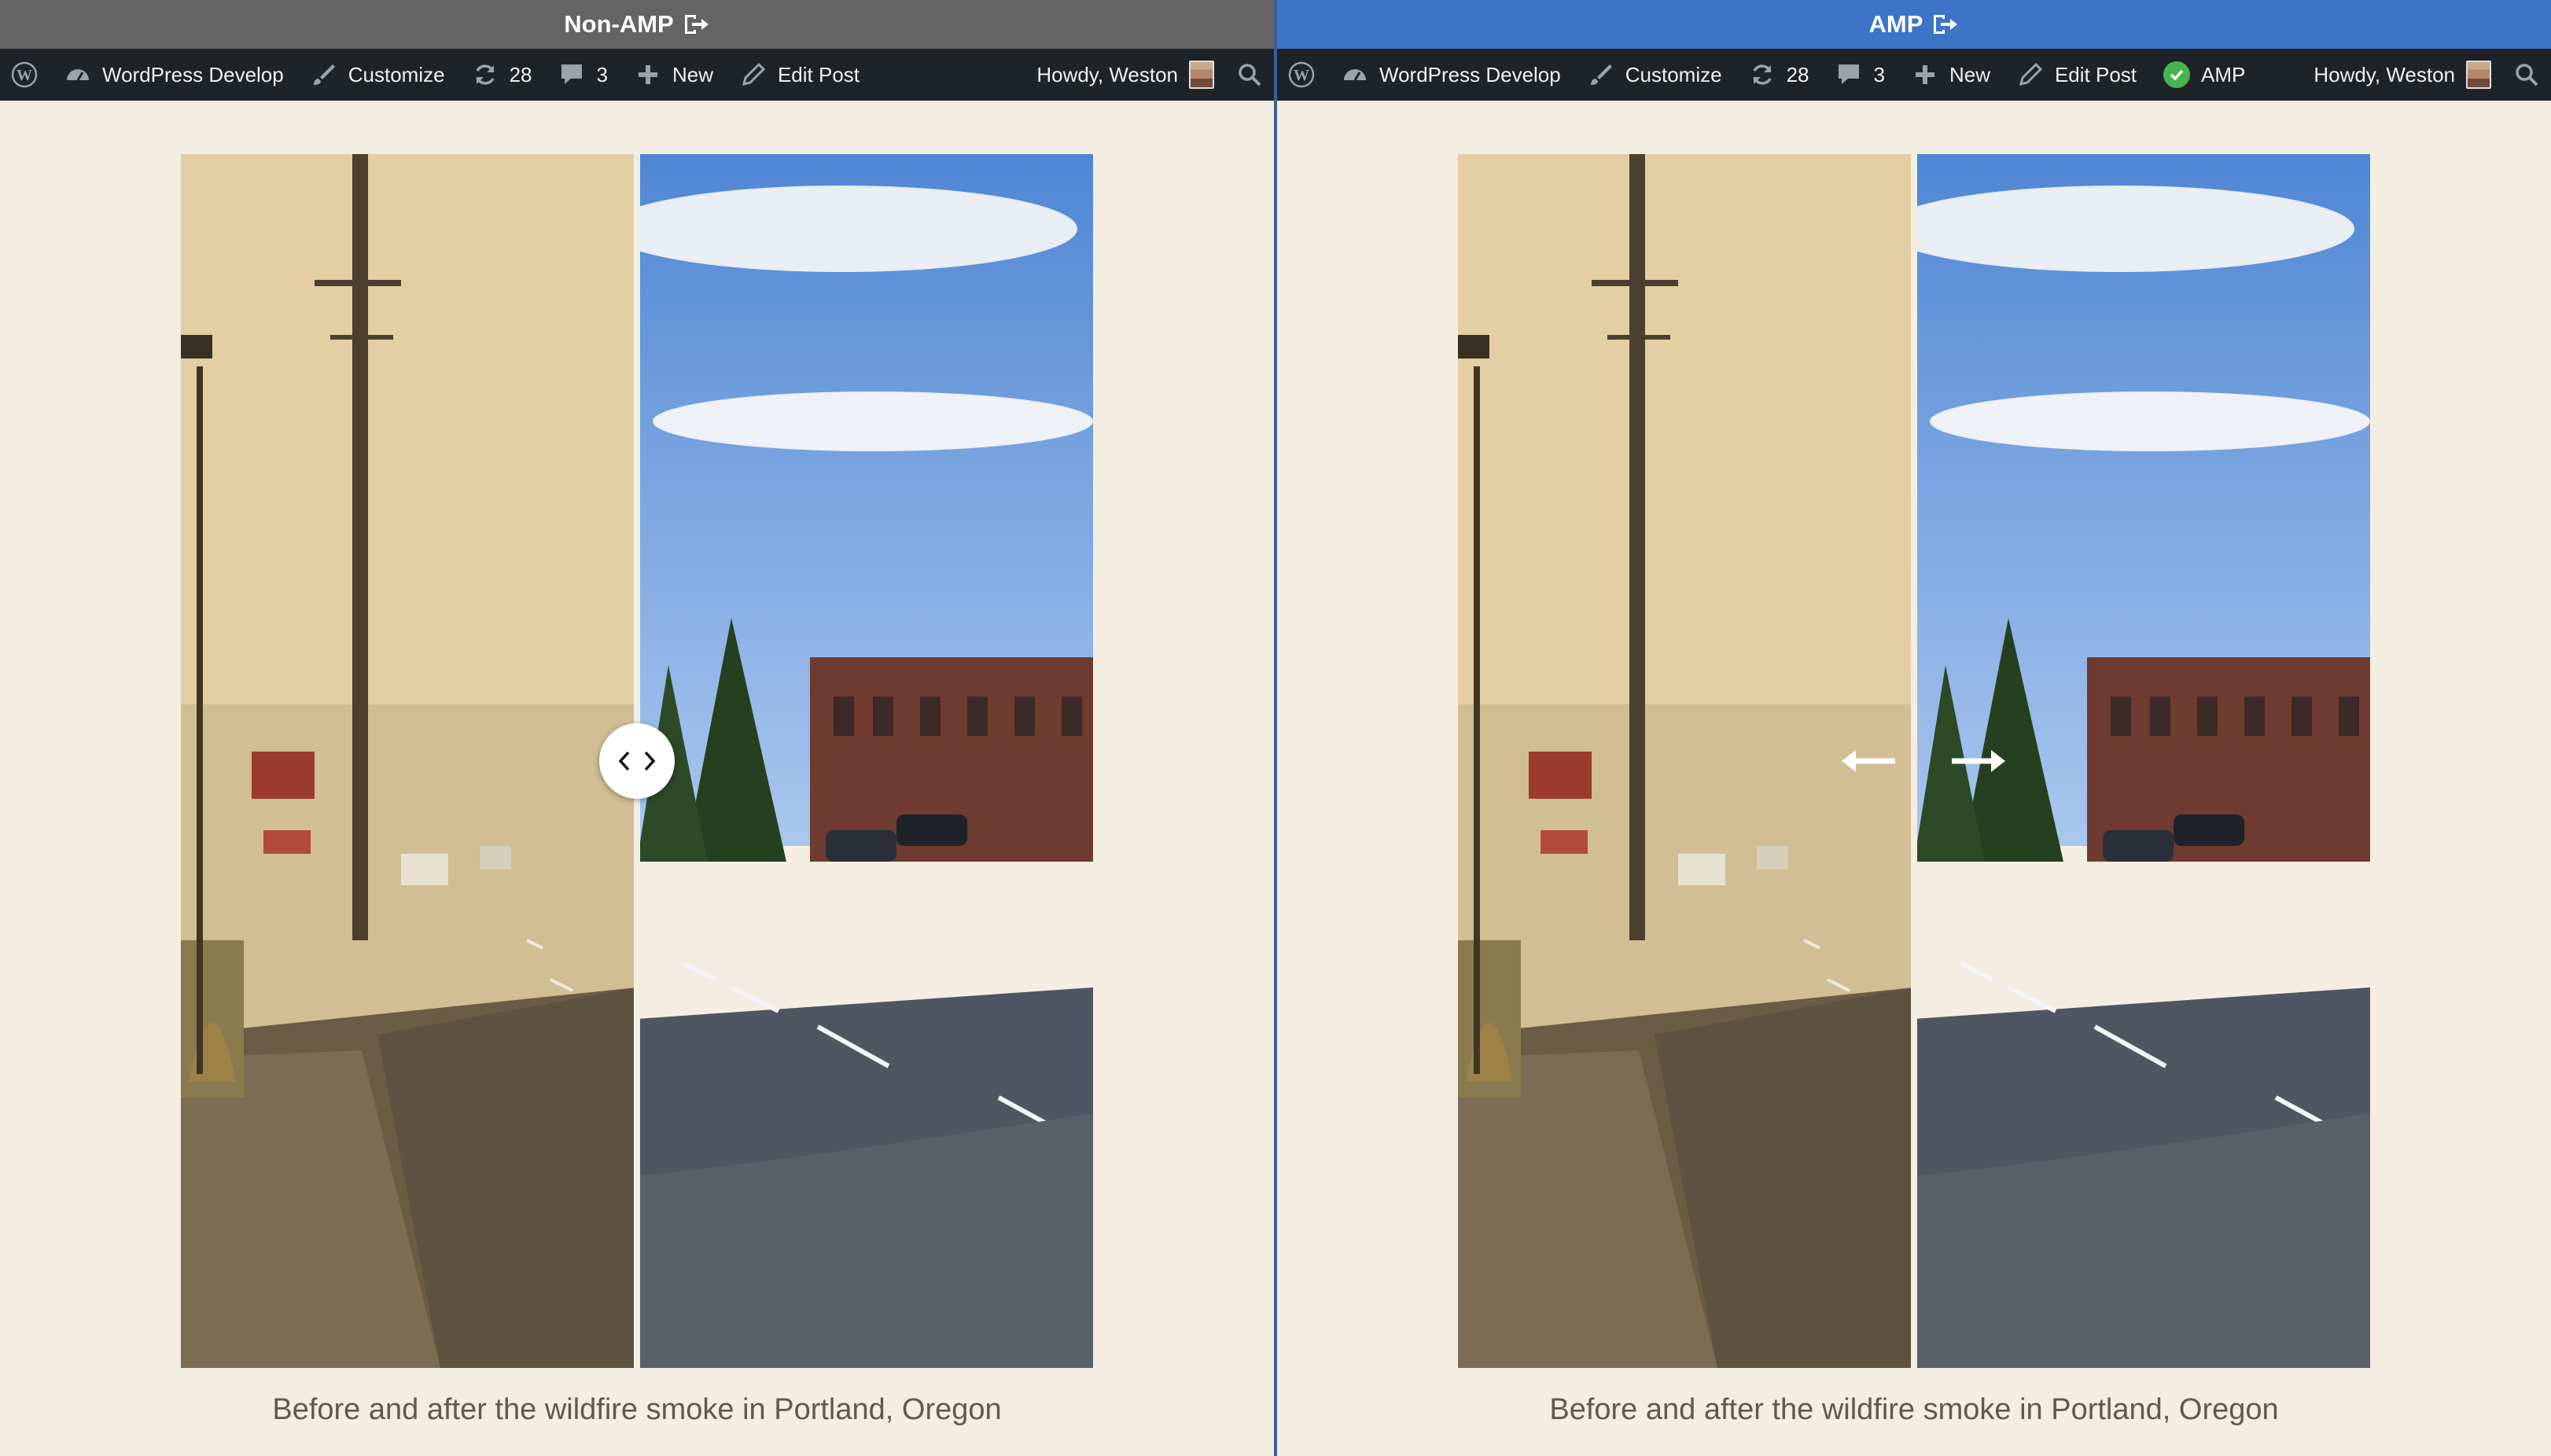 The image size is (2551, 1456). What do you see at coordinates (409, 761) in the screenshot?
I see `before-image` at bounding box center [409, 761].